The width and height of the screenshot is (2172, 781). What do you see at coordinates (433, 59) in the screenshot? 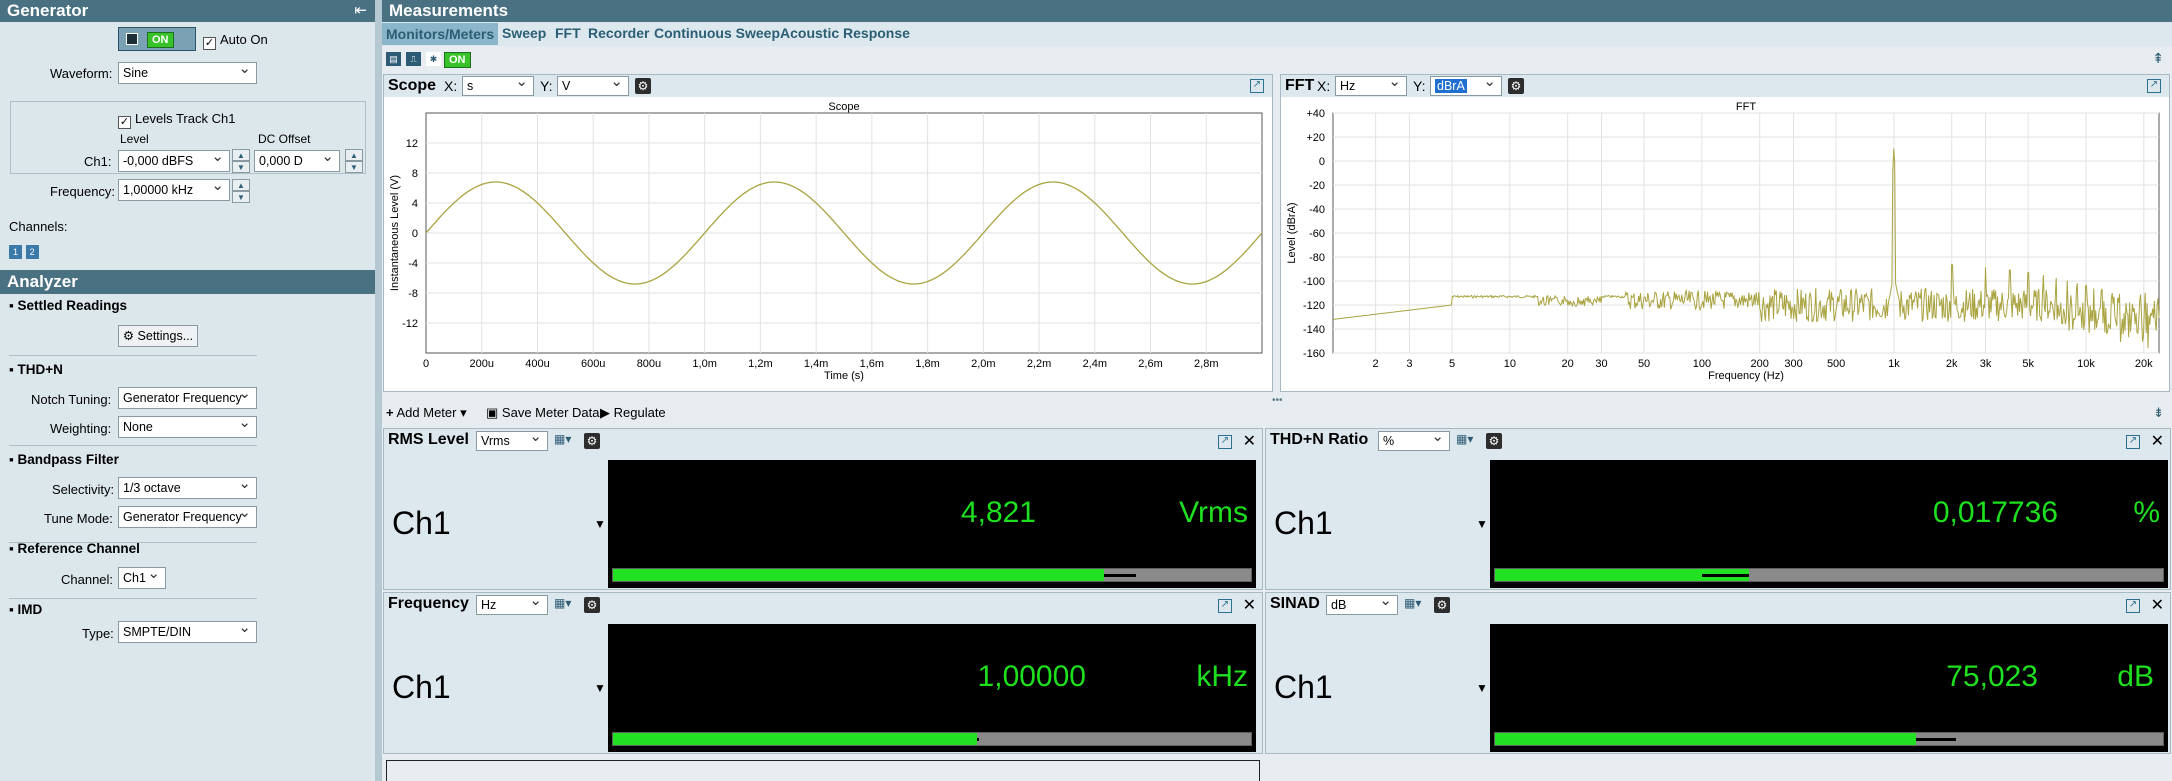
I see `bluetooth-icon: ✱` at bounding box center [433, 59].